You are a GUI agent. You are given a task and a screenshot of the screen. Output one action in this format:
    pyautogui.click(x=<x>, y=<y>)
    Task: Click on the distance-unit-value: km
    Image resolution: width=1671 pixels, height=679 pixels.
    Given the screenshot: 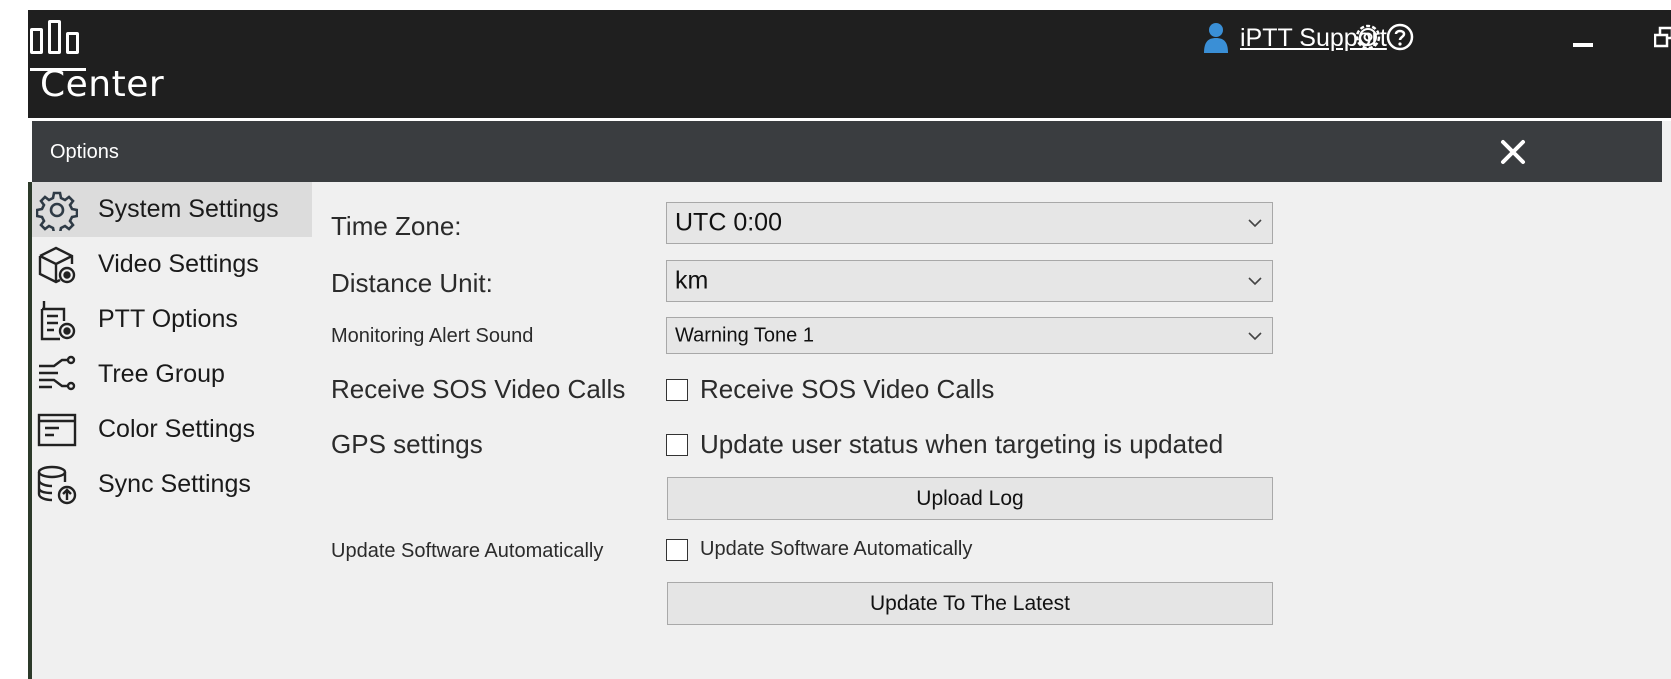 What is the action you would take?
    pyautogui.click(x=692, y=280)
    